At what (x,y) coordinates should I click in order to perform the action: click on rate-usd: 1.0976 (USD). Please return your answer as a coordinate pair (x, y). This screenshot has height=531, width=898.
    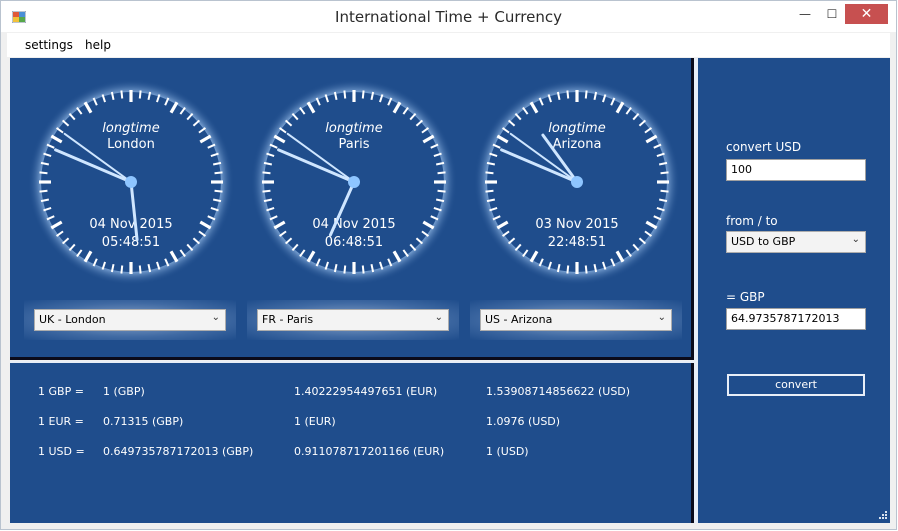
    Looking at the image, I should click on (523, 421).